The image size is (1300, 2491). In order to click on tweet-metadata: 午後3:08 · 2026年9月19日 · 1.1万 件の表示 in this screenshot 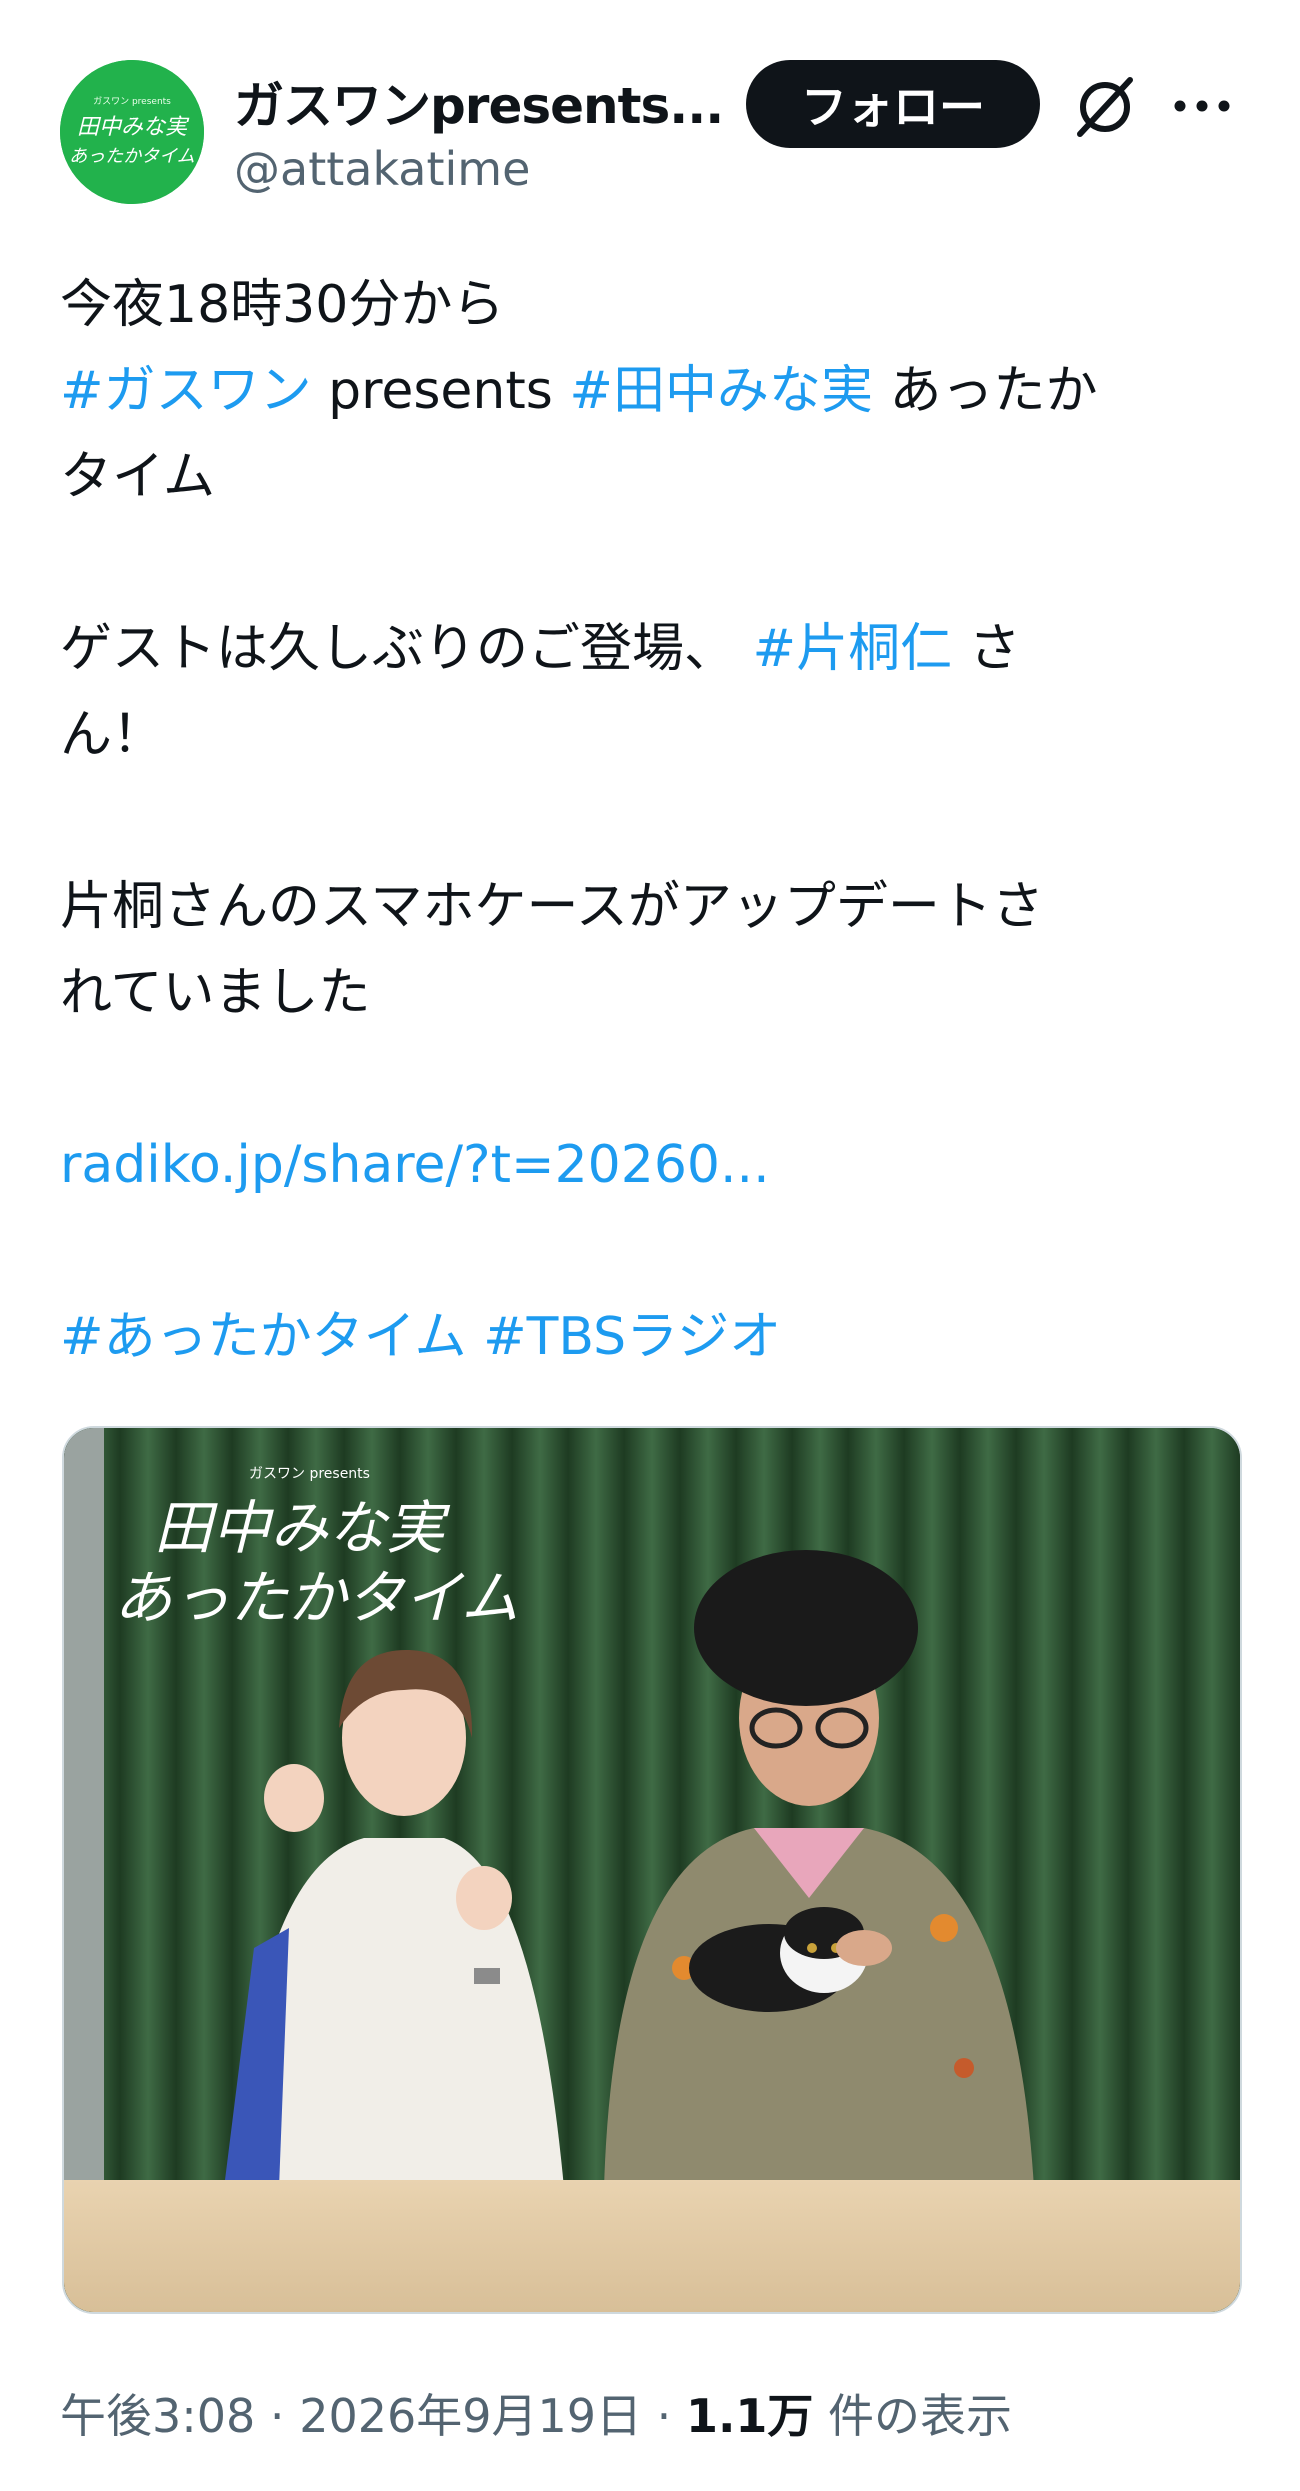, I will do `click(536, 2413)`.